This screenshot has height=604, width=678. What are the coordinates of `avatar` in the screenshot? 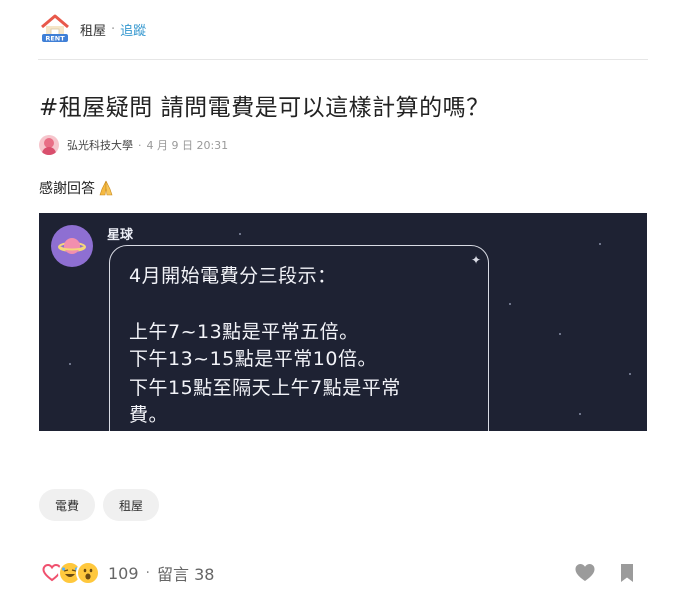 It's located at (49, 145).